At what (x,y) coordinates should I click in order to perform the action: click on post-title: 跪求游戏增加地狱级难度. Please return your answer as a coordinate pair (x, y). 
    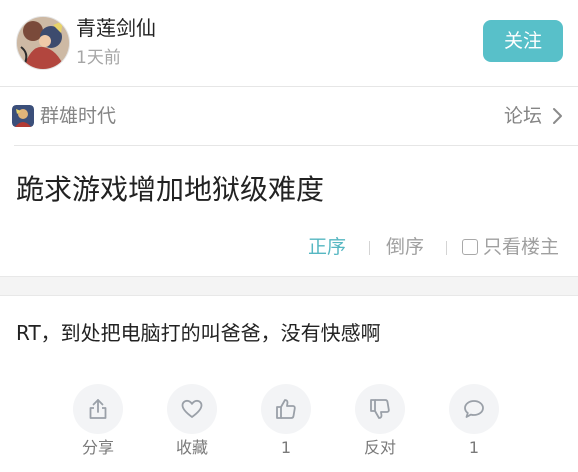
    Looking at the image, I should click on (170, 189).